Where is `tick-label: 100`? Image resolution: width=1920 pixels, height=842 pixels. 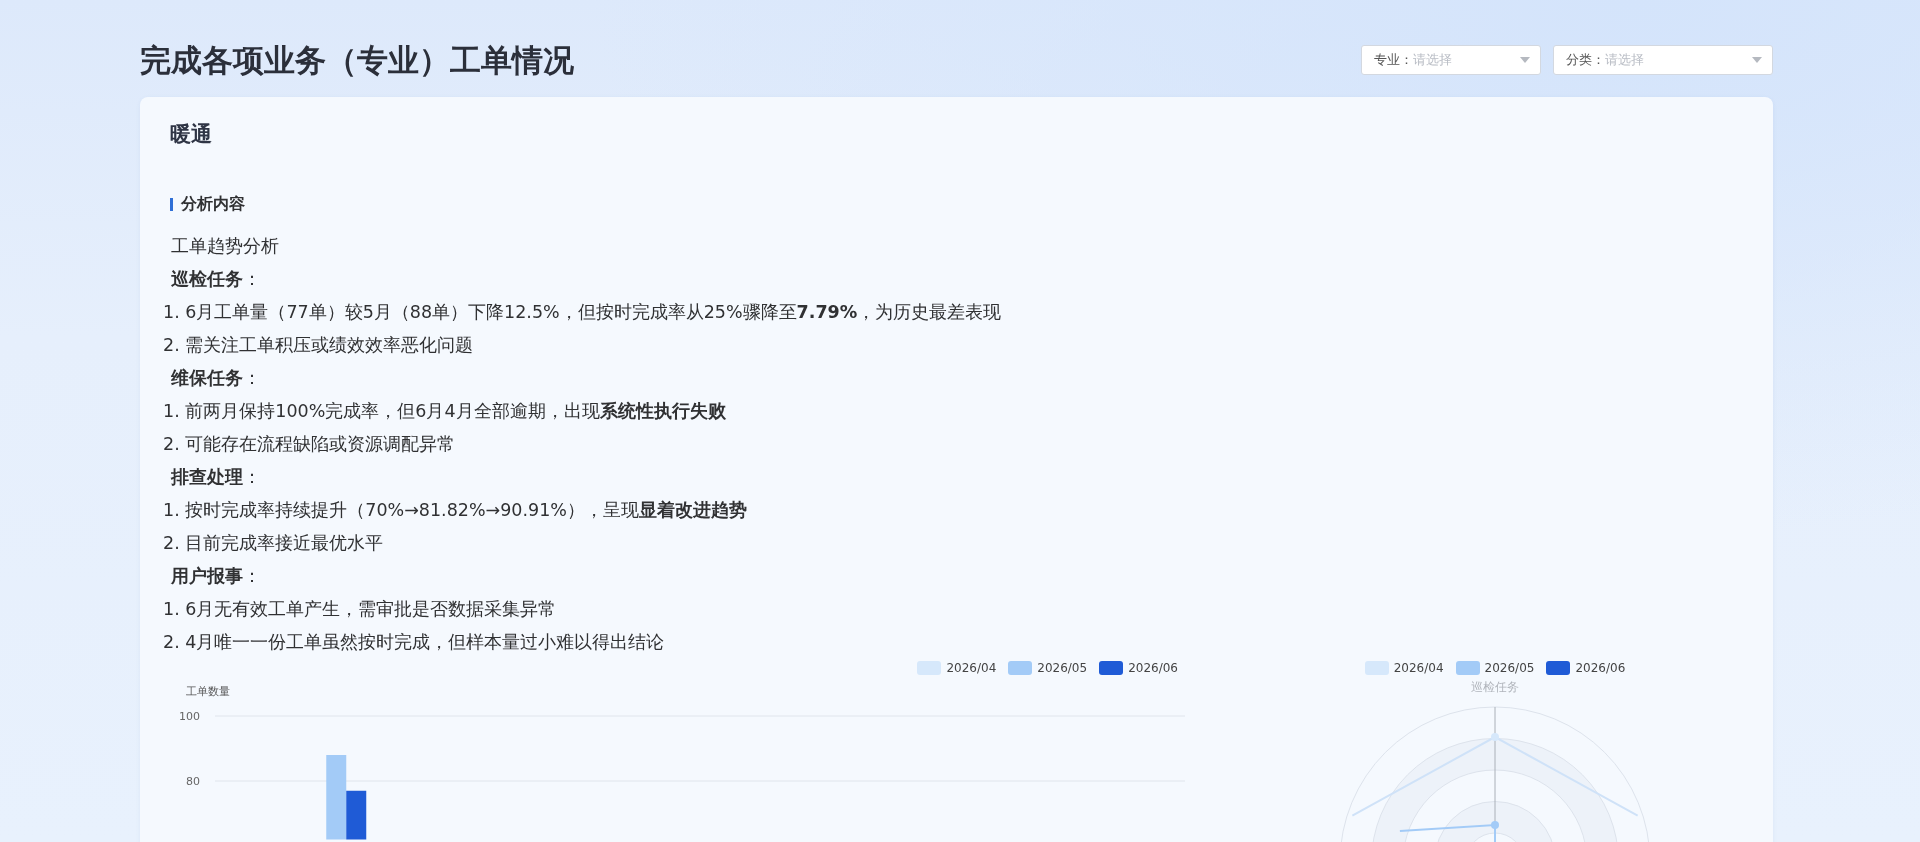 tick-label: 100 is located at coordinates (189, 716).